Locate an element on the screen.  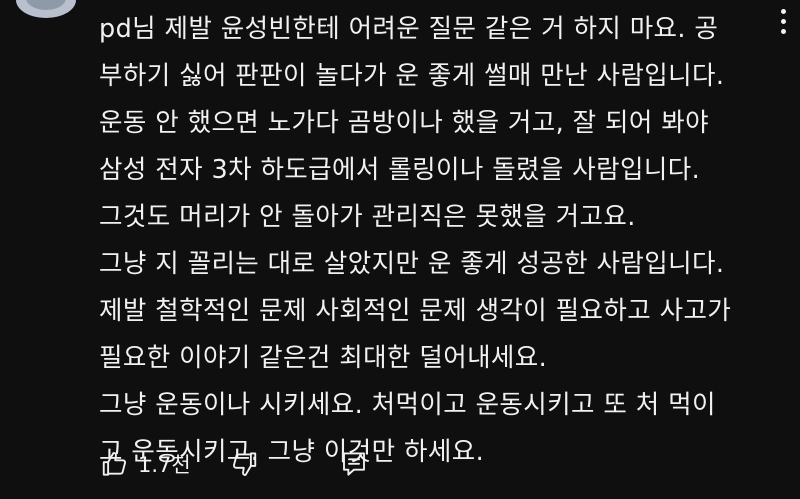
comment-line: 그냥 운동이나 시키세요. 처먹이고 운동시키고 또 처 먹이 is located at coordinates (407, 405).